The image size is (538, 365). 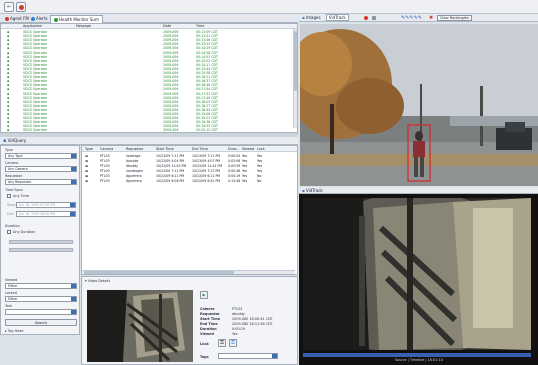 What do you see at coordinates (140, 326) in the screenshot?
I see `detail-thumbnail` at bounding box center [140, 326].